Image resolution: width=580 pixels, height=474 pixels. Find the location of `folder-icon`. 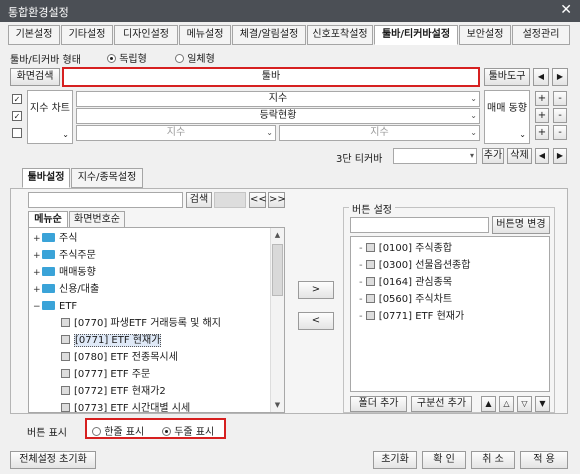

folder-icon is located at coordinates (48, 271).